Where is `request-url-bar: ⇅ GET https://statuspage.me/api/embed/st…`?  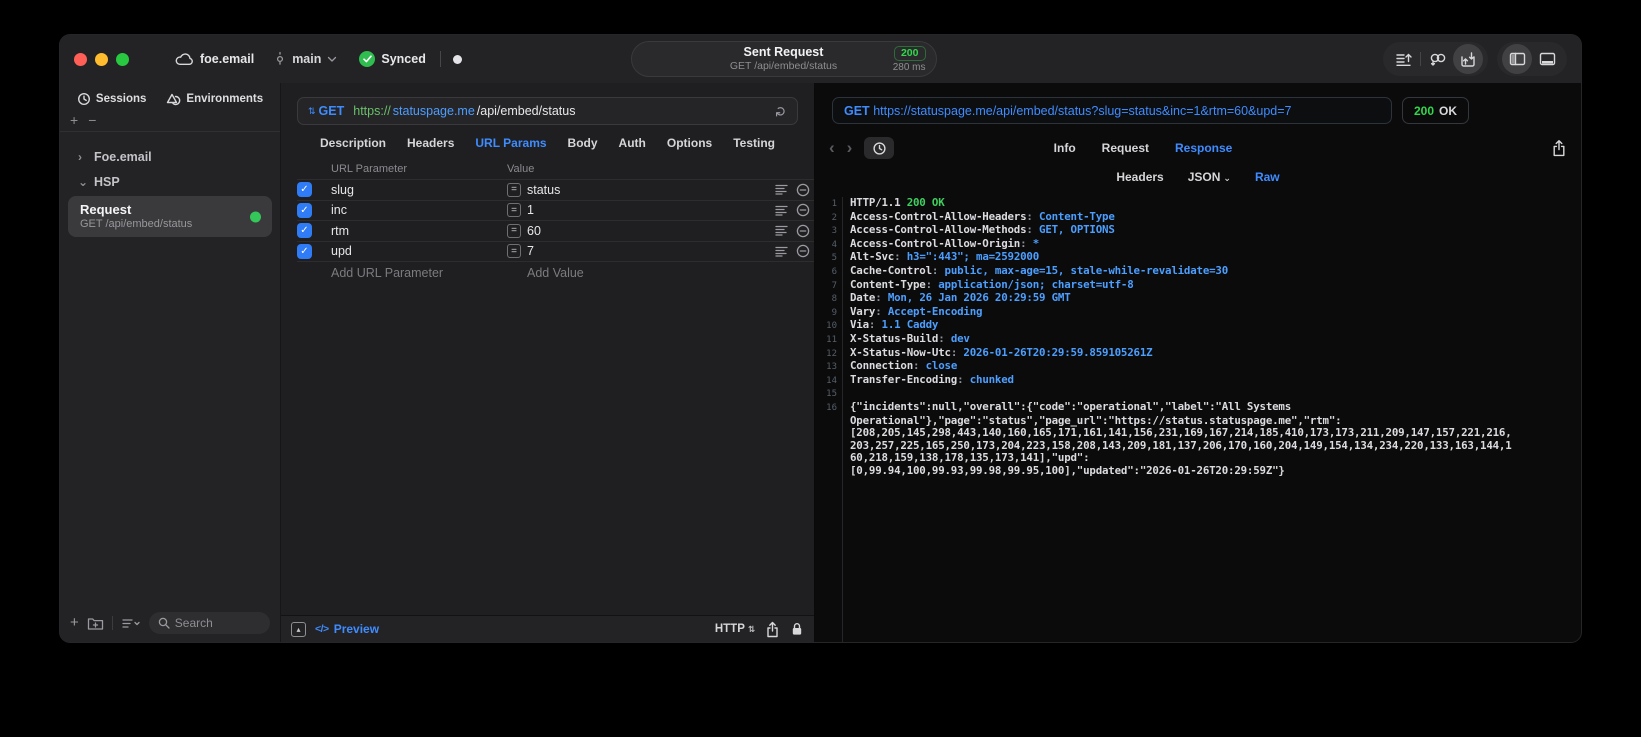 request-url-bar: ⇅ GET https://statuspage.me/api/embed/st… is located at coordinates (547, 111).